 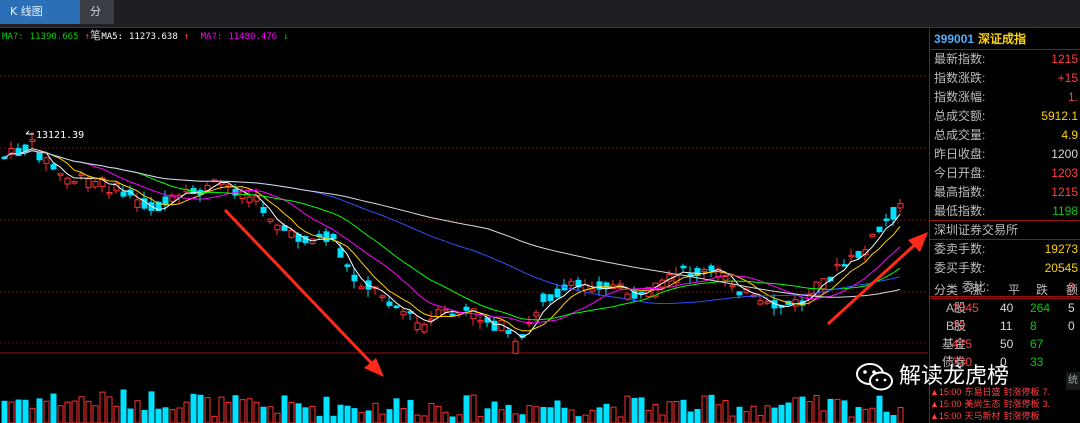 What do you see at coordinates (1064, 59) in the screenshot?
I see `quote-value: 1215` at bounding box center [1064, 59].